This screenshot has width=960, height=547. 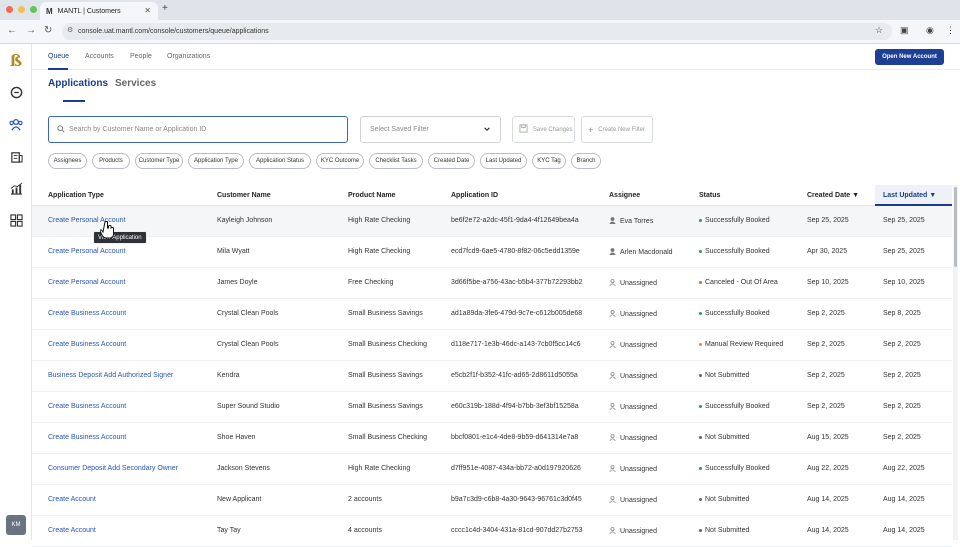 I want to click on cell-application-id: b9a7c3d9-c6b8-4a30-9643-96761c3d0f45, so click(x=516, y=499).